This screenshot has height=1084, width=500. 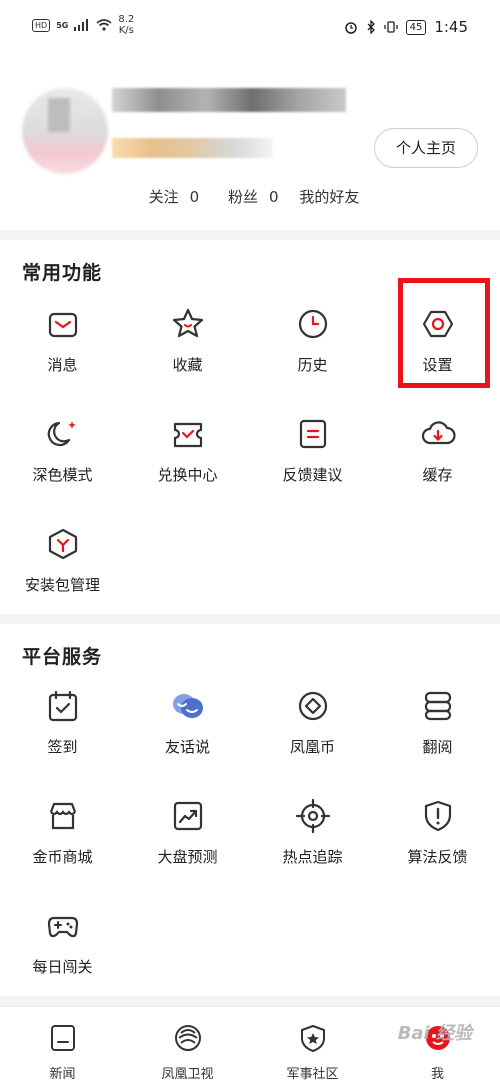 I want to click on book-icon, so click(x=438, y=706).